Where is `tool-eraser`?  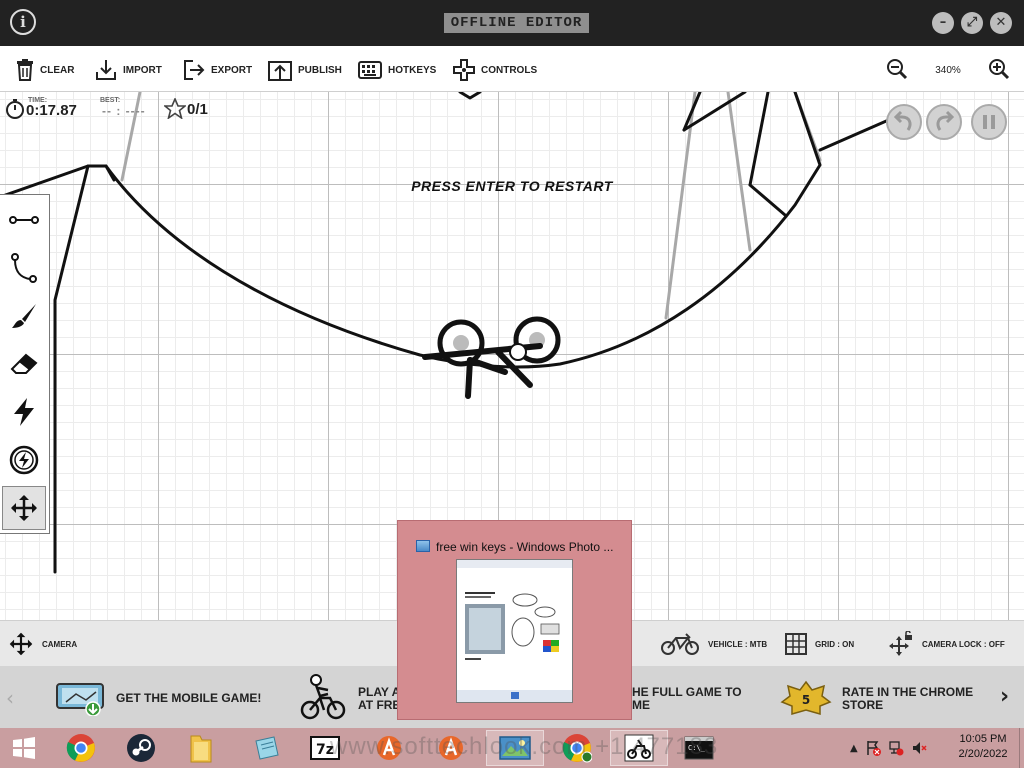 tool-eraser is located at coordinates (24, 364).